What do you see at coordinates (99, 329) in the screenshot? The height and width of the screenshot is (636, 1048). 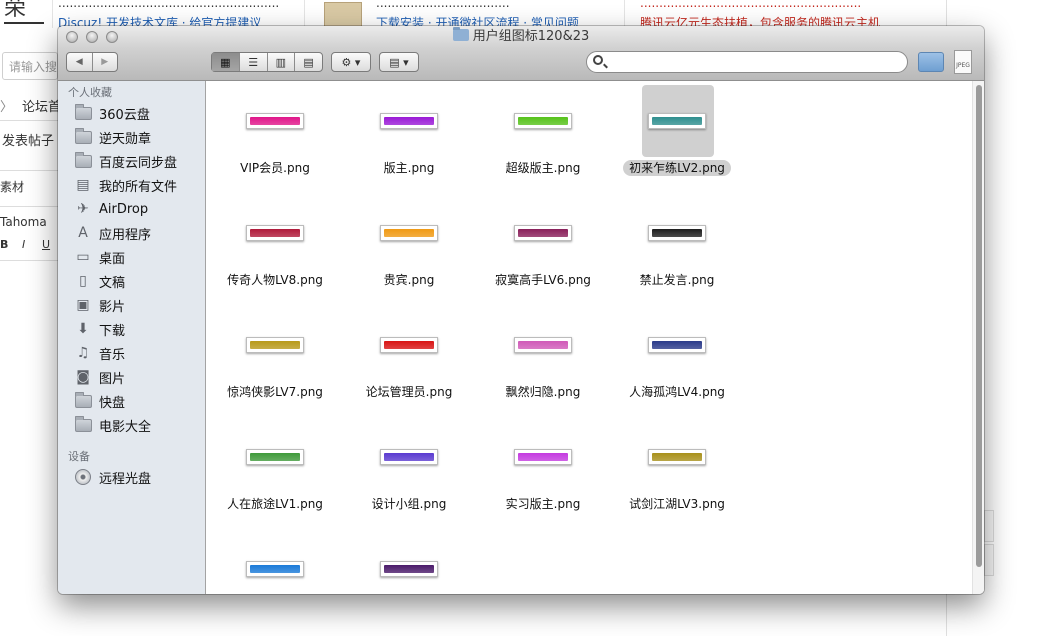 I see `sidebar-item: ⬇ 下载` at bounding box center [99, 329].